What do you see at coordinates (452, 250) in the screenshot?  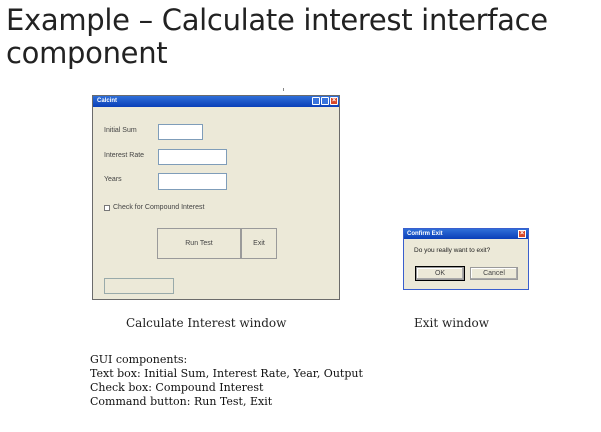 I see `exit-message: Do you really want to exit?` at bounding box center [452, 250].